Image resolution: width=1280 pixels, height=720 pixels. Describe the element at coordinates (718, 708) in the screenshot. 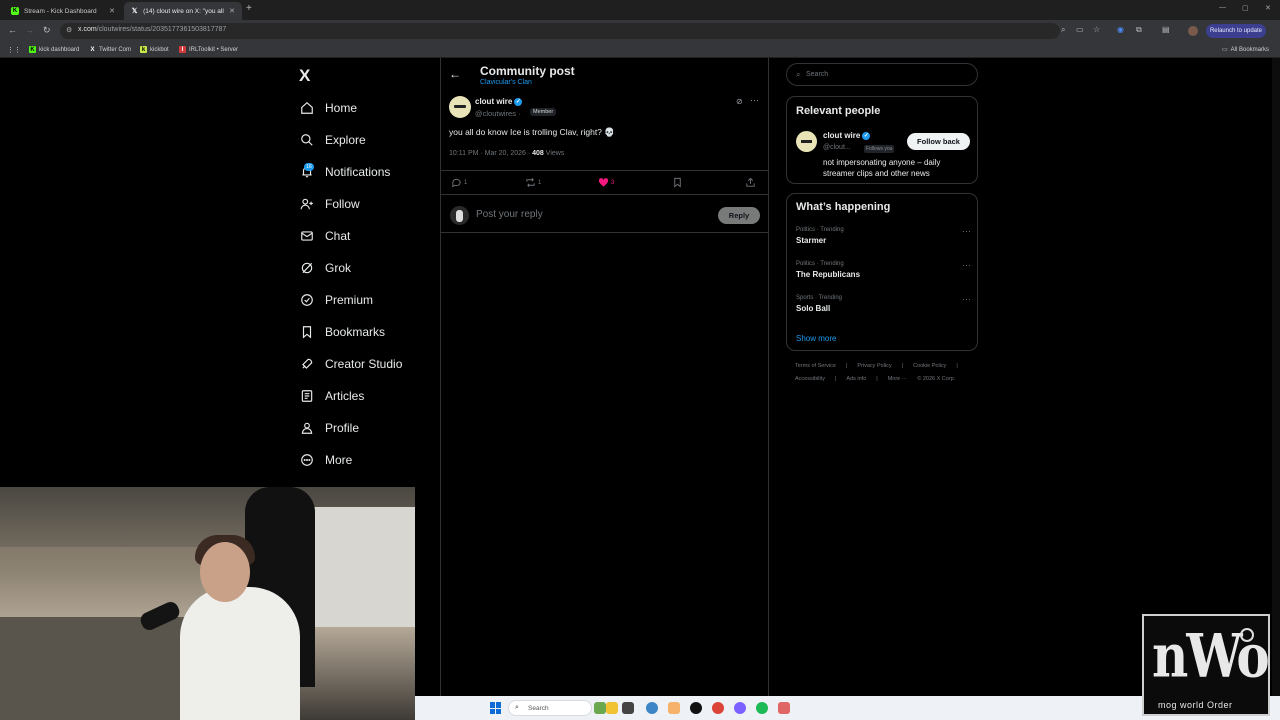

I see `chrome-icon` at that location.